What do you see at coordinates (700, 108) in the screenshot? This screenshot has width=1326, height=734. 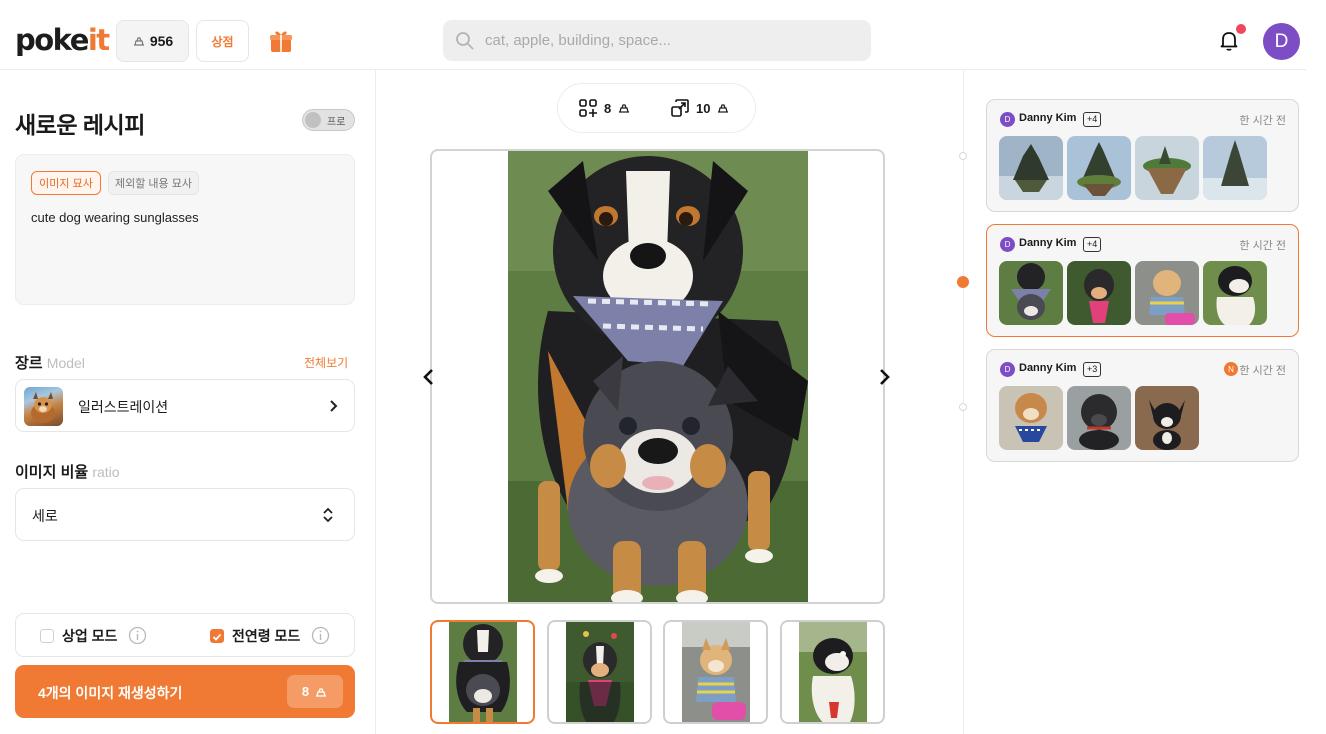 I see `upscale-button: 10` at bounding box center [700, 108].